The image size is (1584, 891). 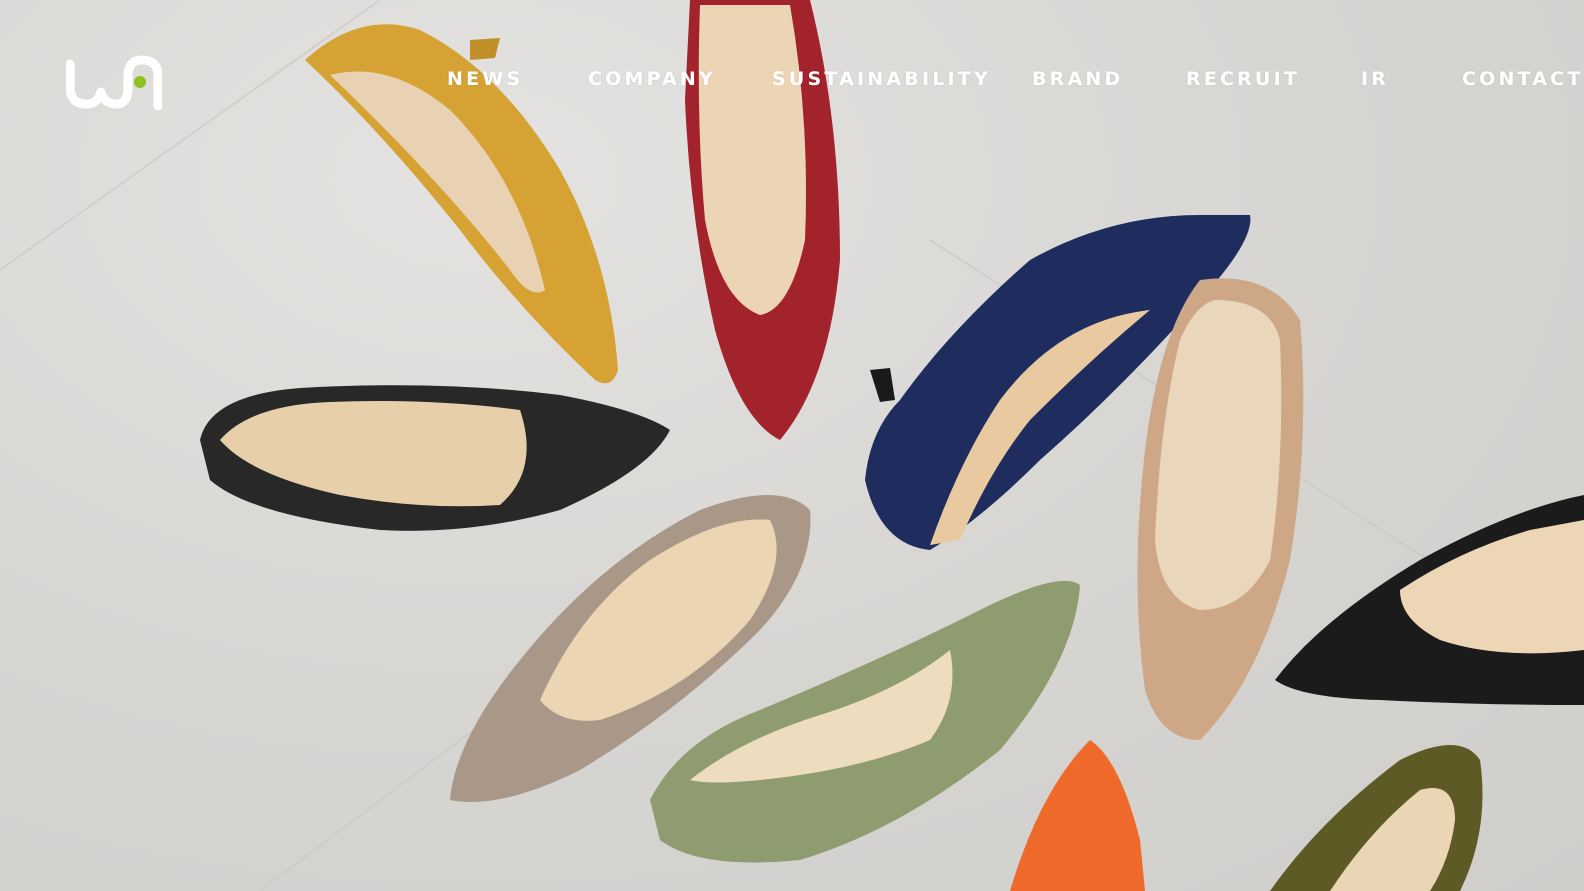 What do you see at coordinates (1429, 600) in the screenshot?
I see `black-suede-pump` at bounding box center [1429, 600].